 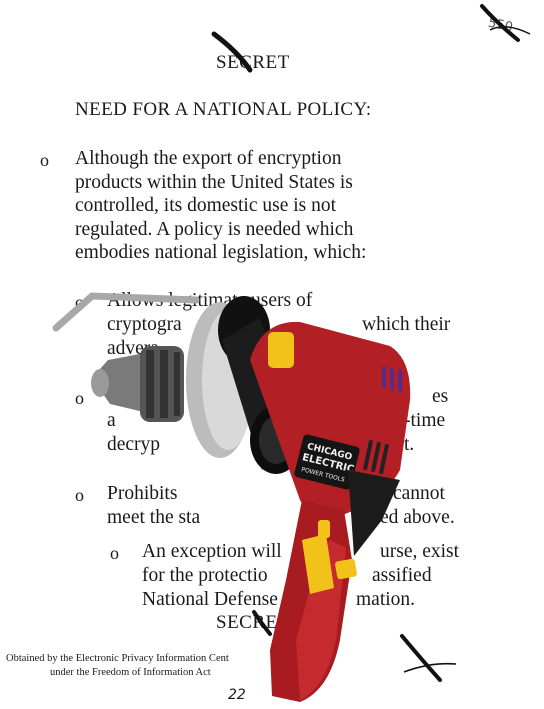 I want to click on drill-chuck, so click(x=137, y=384).